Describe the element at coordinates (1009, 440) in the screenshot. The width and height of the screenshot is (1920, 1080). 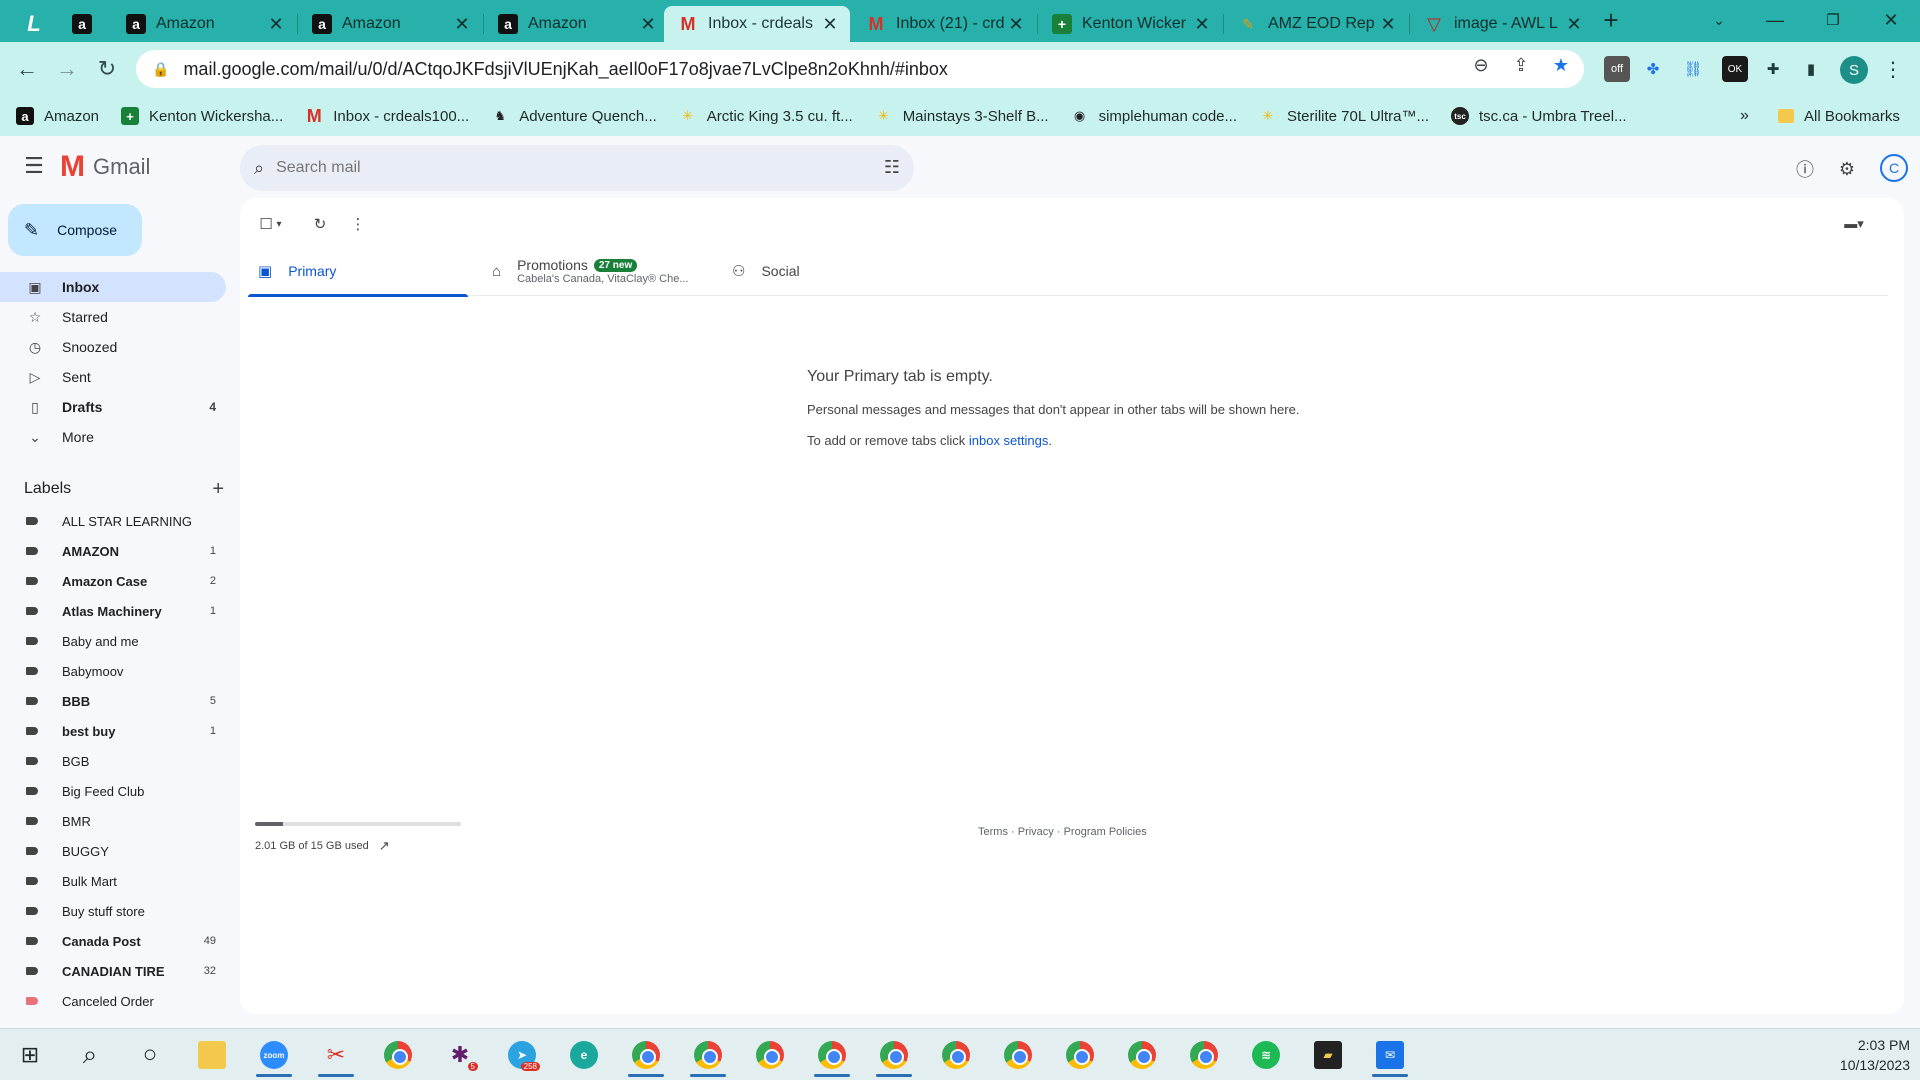
I see `inbox-settings-link: inbox settings` at that location.